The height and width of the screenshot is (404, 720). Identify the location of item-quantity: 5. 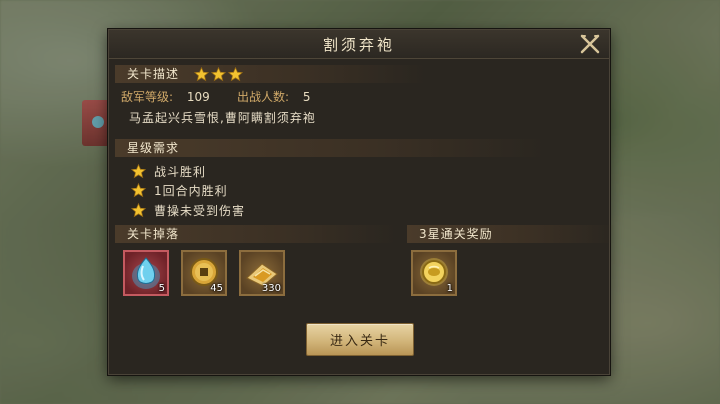
(161, 288).